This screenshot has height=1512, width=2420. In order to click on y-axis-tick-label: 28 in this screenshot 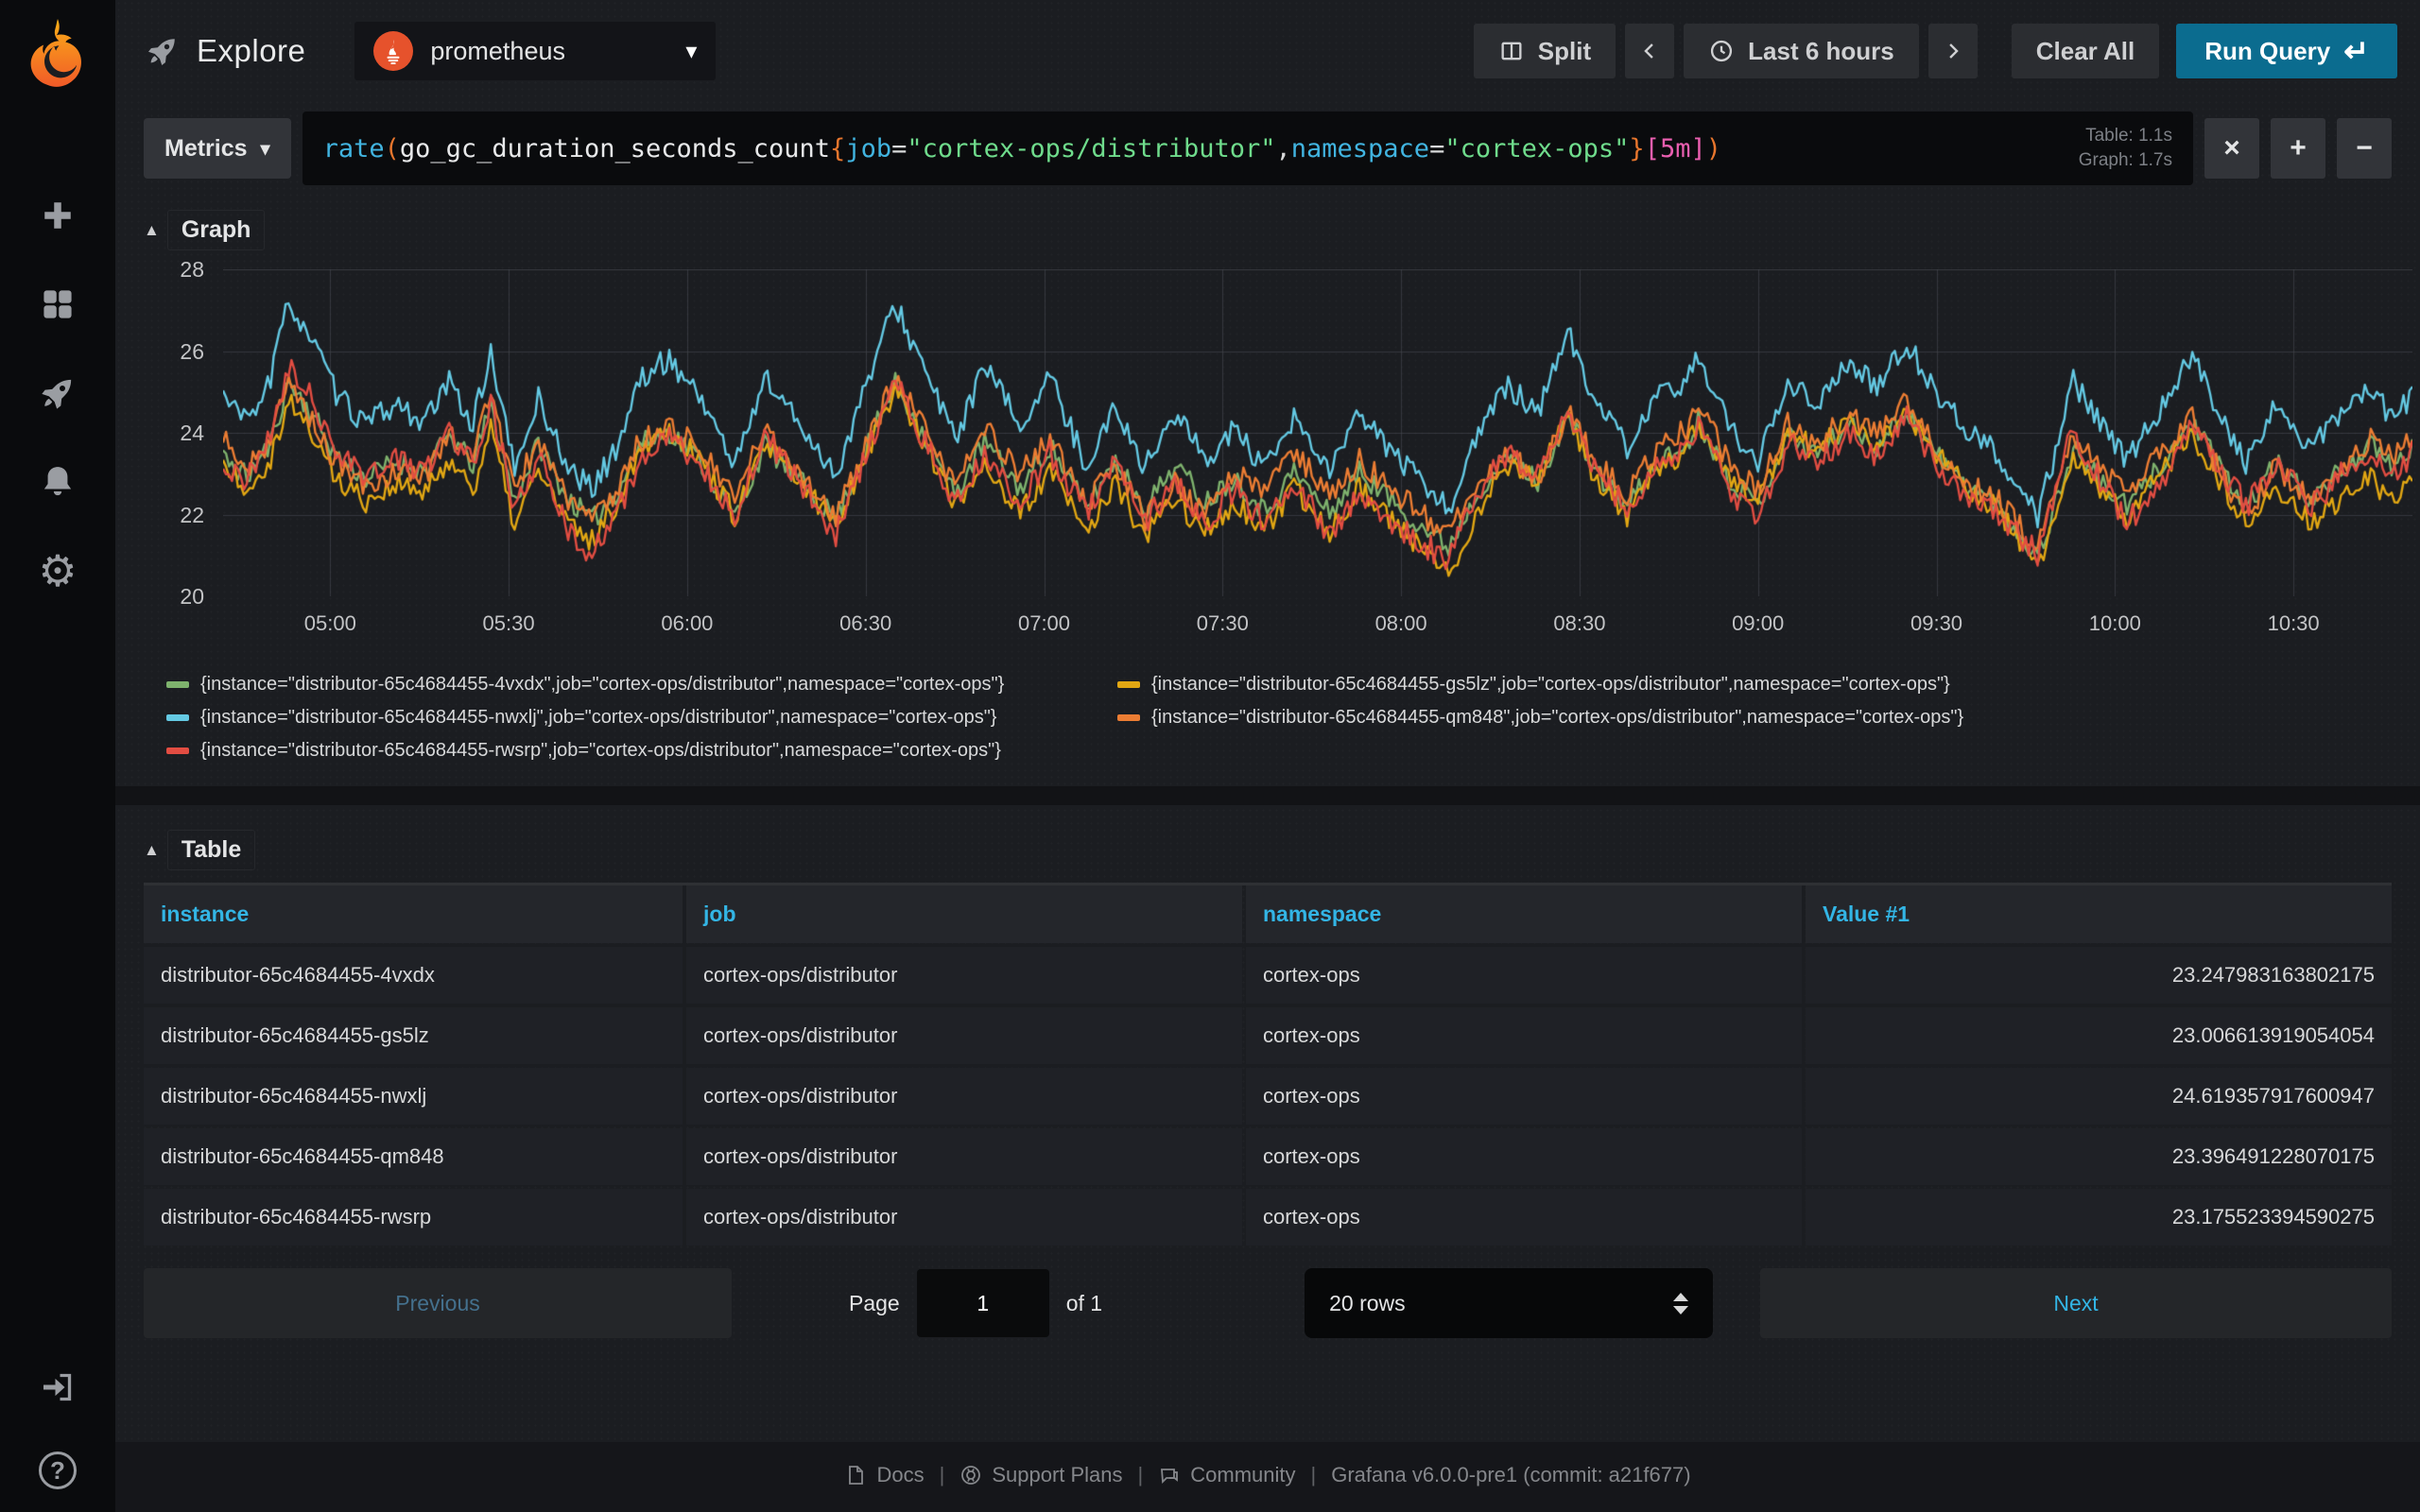, I will do `click(192, 269)`.